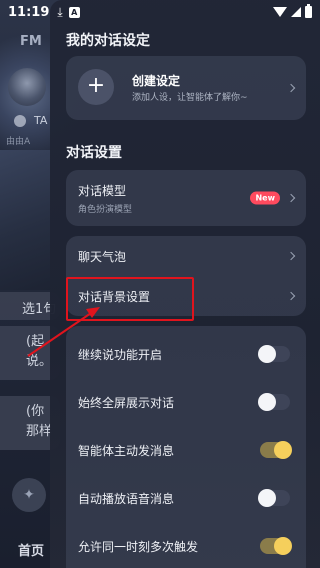  What do you see at coordinates (102, 190) in the screenshot?
I see `dialog-model-label: 对话模型` at bounding box center [102, 190].